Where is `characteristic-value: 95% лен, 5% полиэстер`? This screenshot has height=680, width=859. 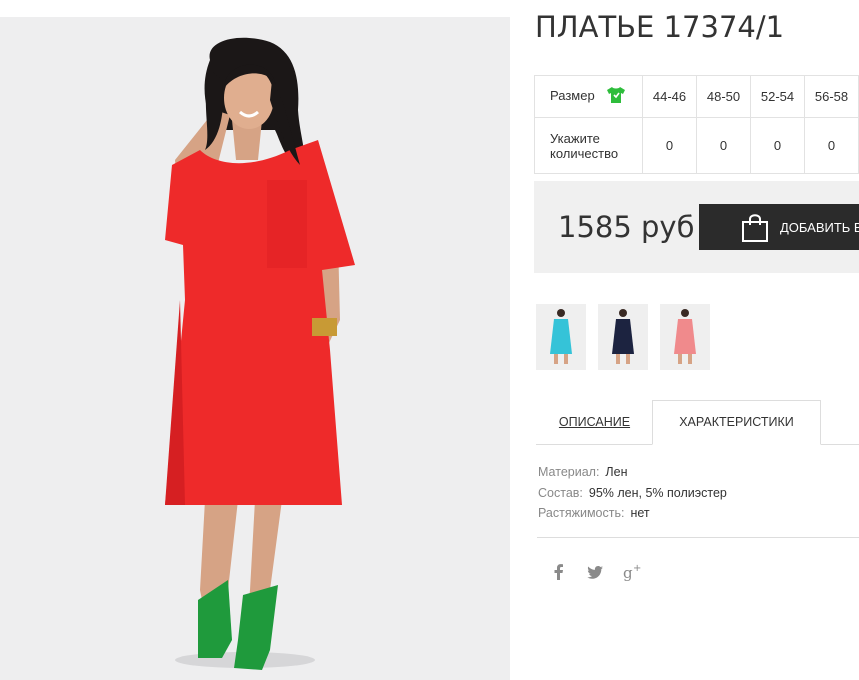 characteristic-value: 95% лен, 5% полиэстер is located at coordinates (657, 492).